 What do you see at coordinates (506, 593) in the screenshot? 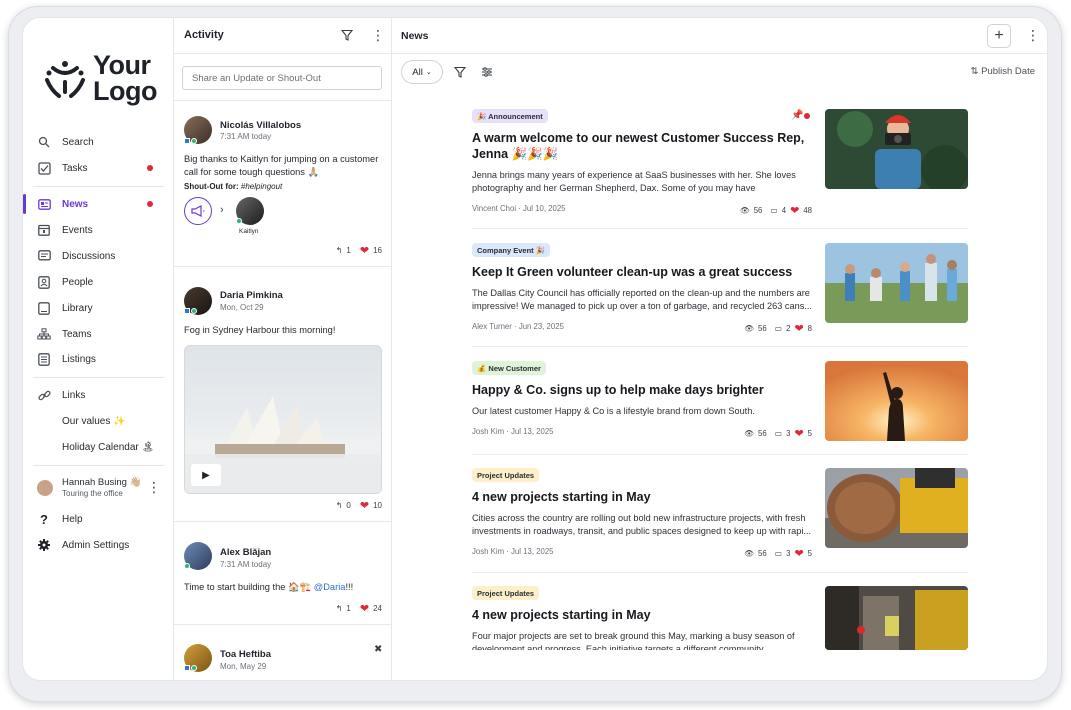
I see `category-badge: Project Updates` at bounding box center [506, 593].